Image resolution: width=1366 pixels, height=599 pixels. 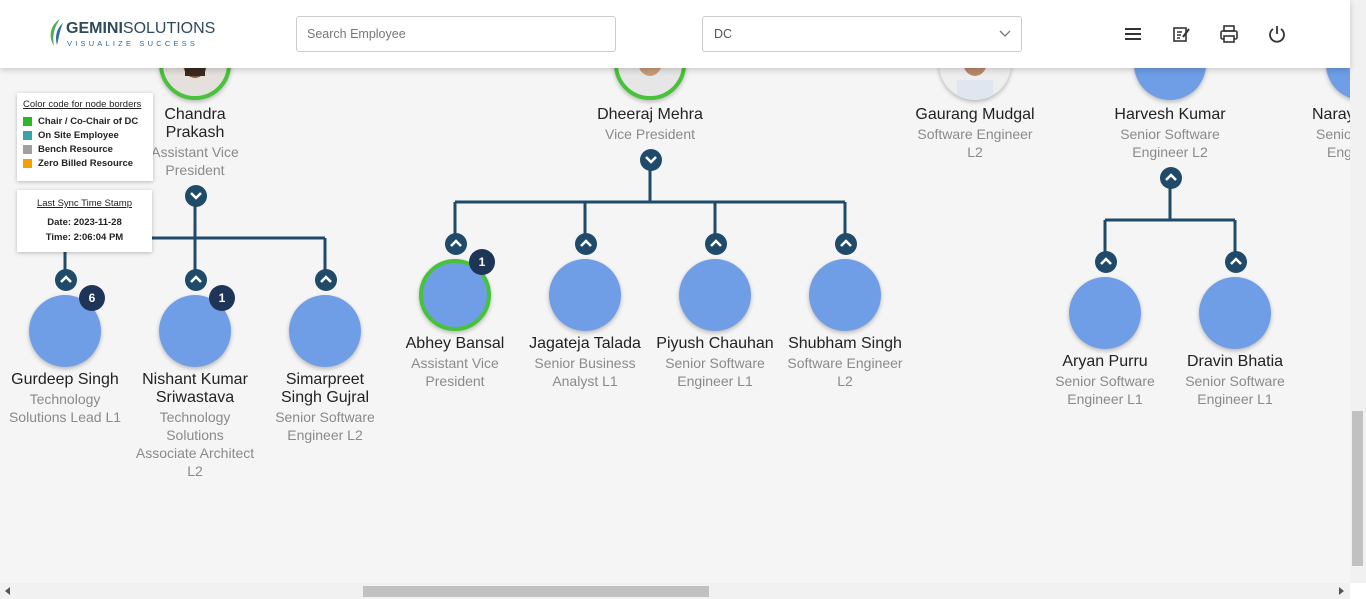 I want to click on employee-name: Sriwastava, so click(x=195, y=397).